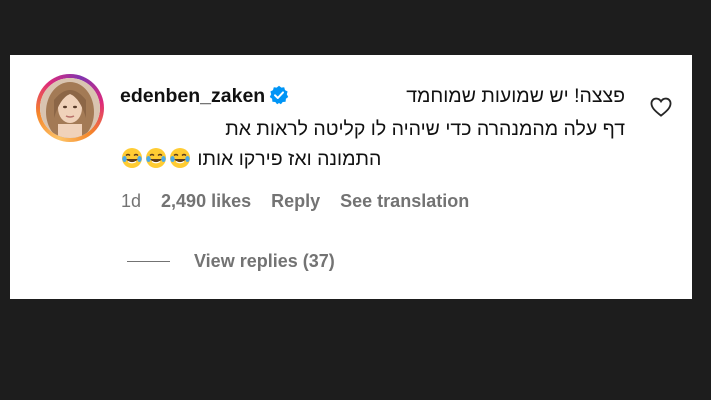  I want to click on comment-text-line-1: פצצה! יש שמועות שמוחמד, so click(515, 96).